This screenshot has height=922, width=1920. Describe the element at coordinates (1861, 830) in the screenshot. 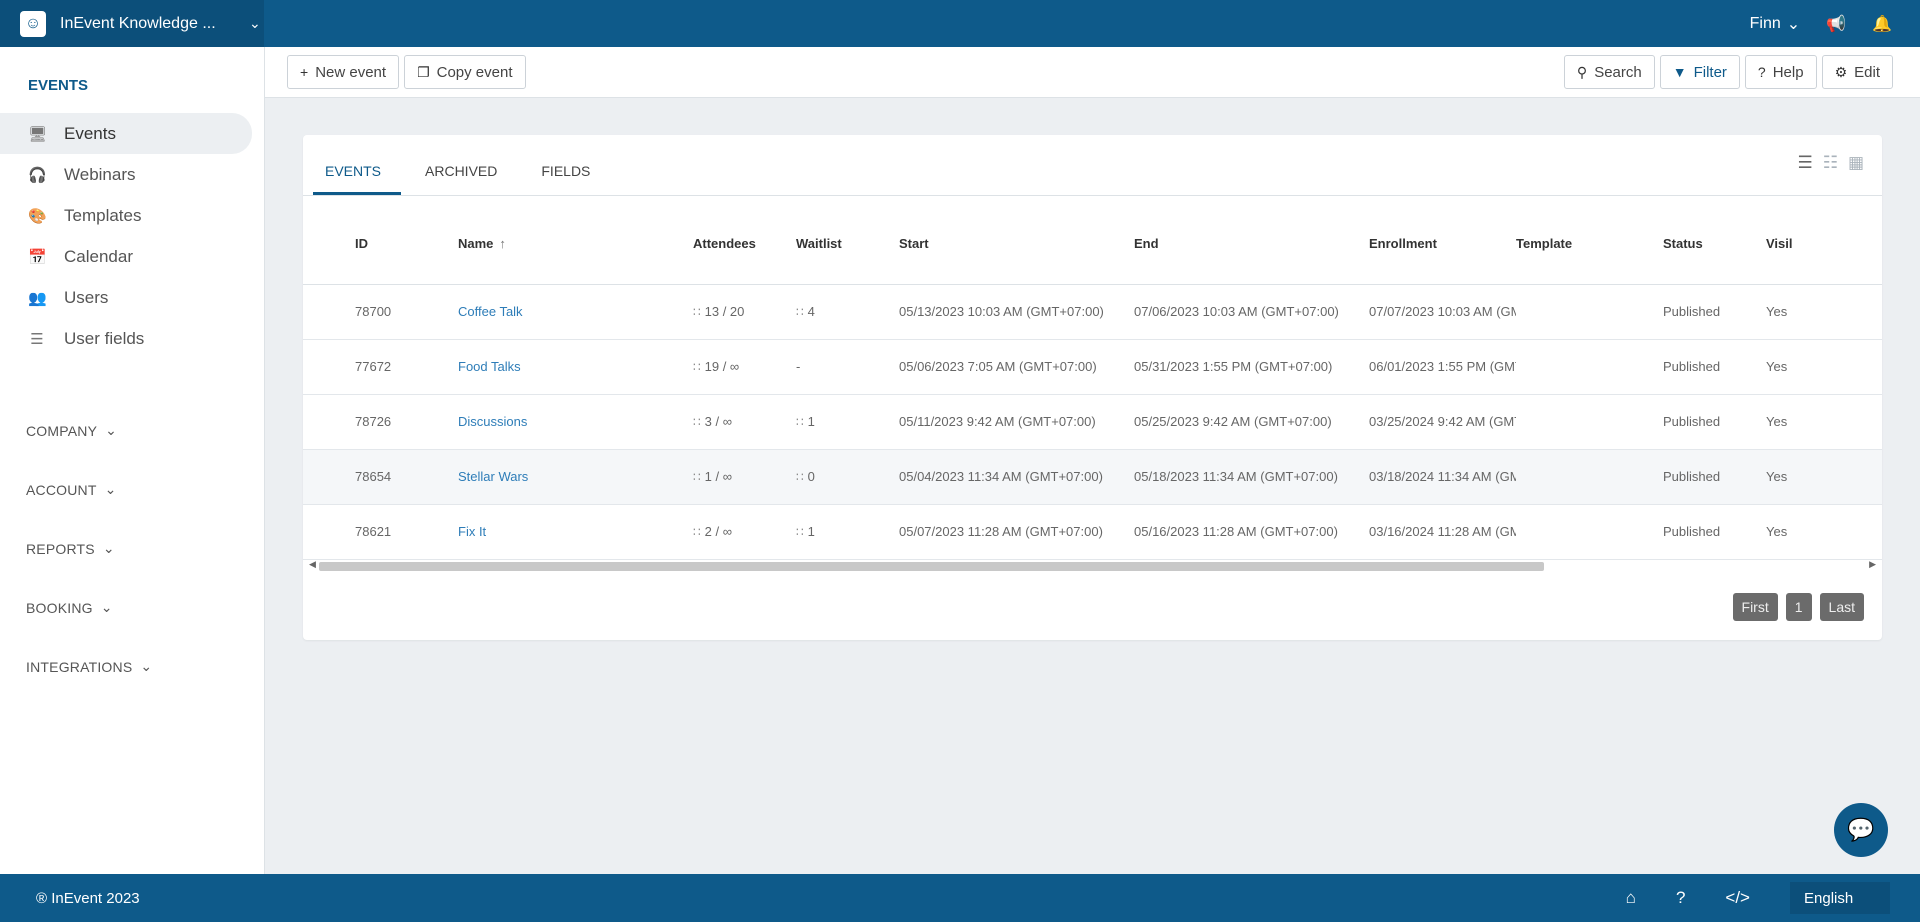

I see `chat-launcher-icon: 💬` at that location.